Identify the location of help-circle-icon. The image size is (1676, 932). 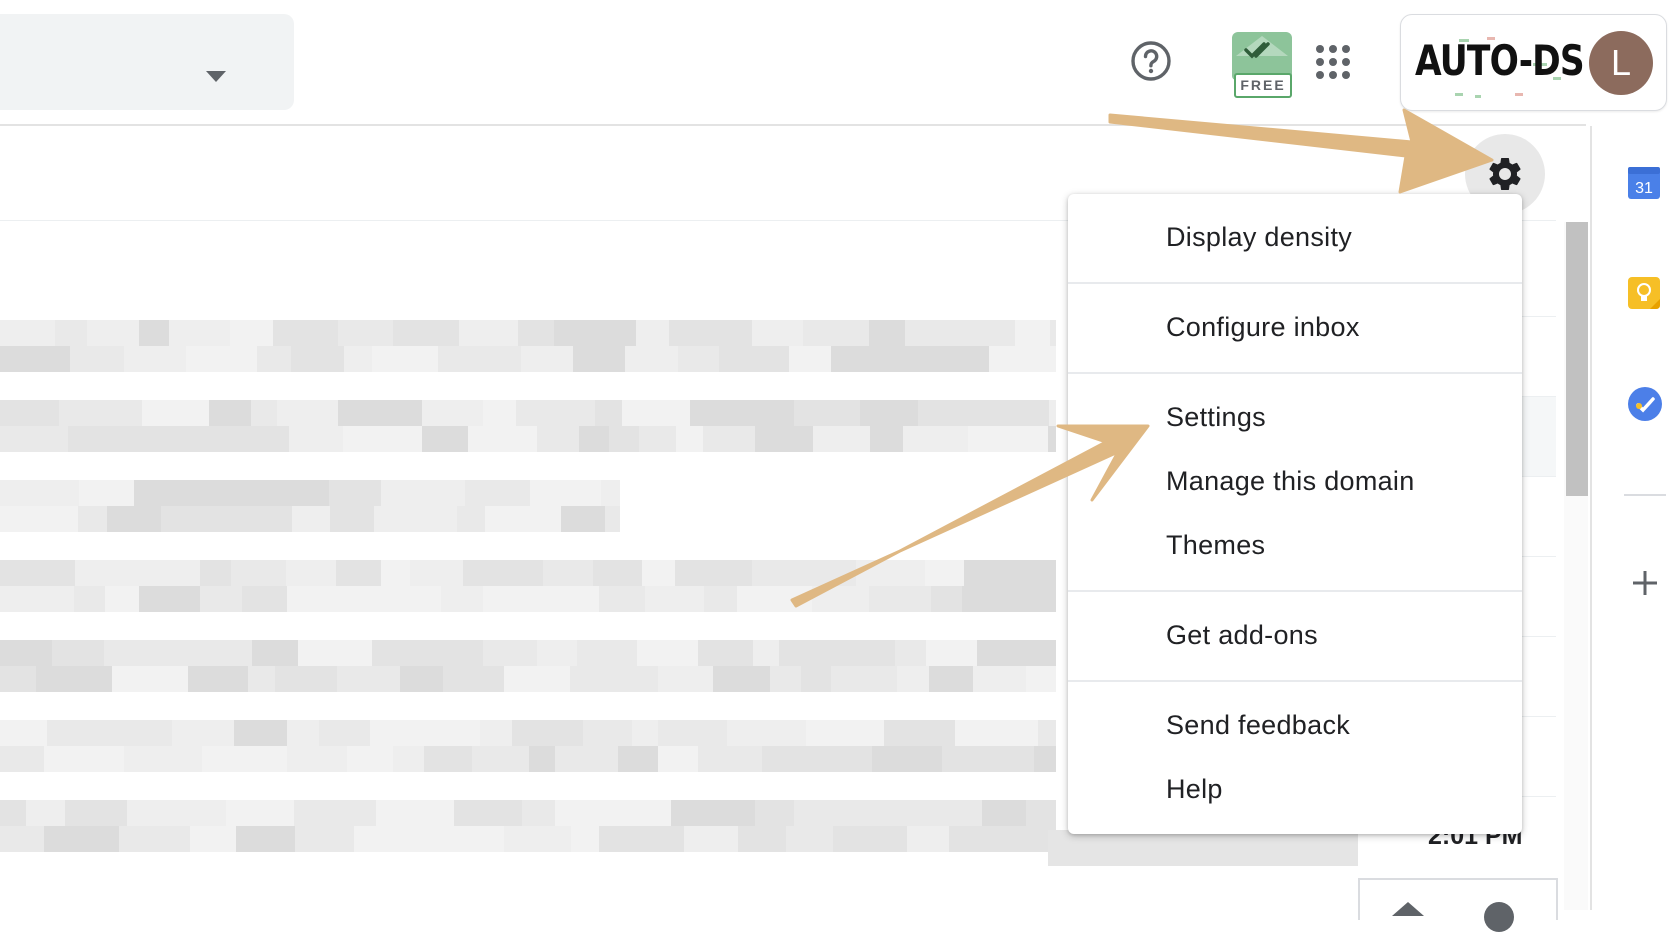
(1151, 61).